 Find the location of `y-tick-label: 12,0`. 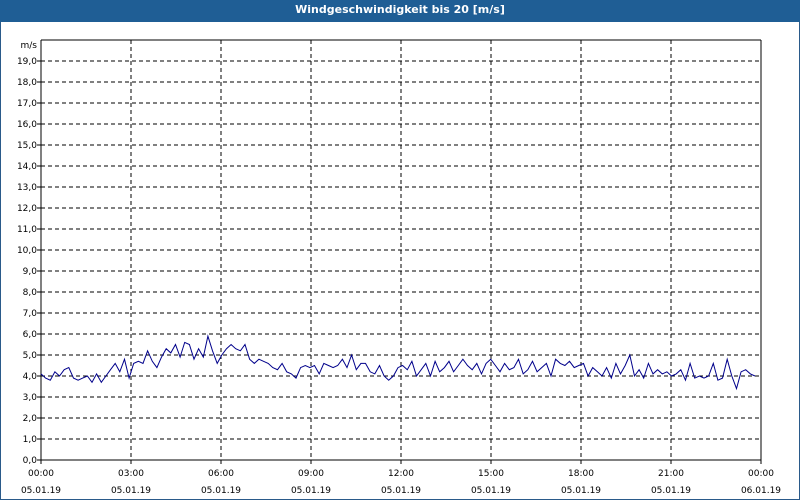

y-tick-label: 12,0 is located at coordinates (27, 209).